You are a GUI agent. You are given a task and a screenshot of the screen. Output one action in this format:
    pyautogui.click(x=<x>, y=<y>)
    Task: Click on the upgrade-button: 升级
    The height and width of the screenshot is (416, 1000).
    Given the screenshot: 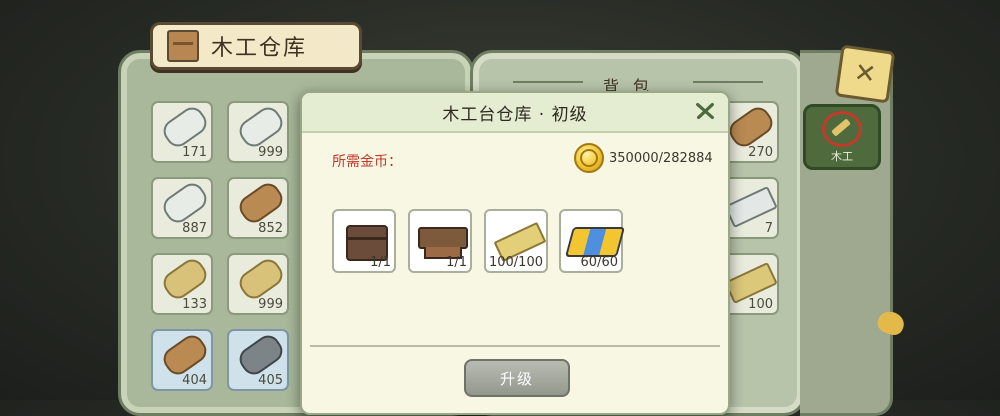 What is the action you would take?
    pyautogui.click(x=517, y=378)
    